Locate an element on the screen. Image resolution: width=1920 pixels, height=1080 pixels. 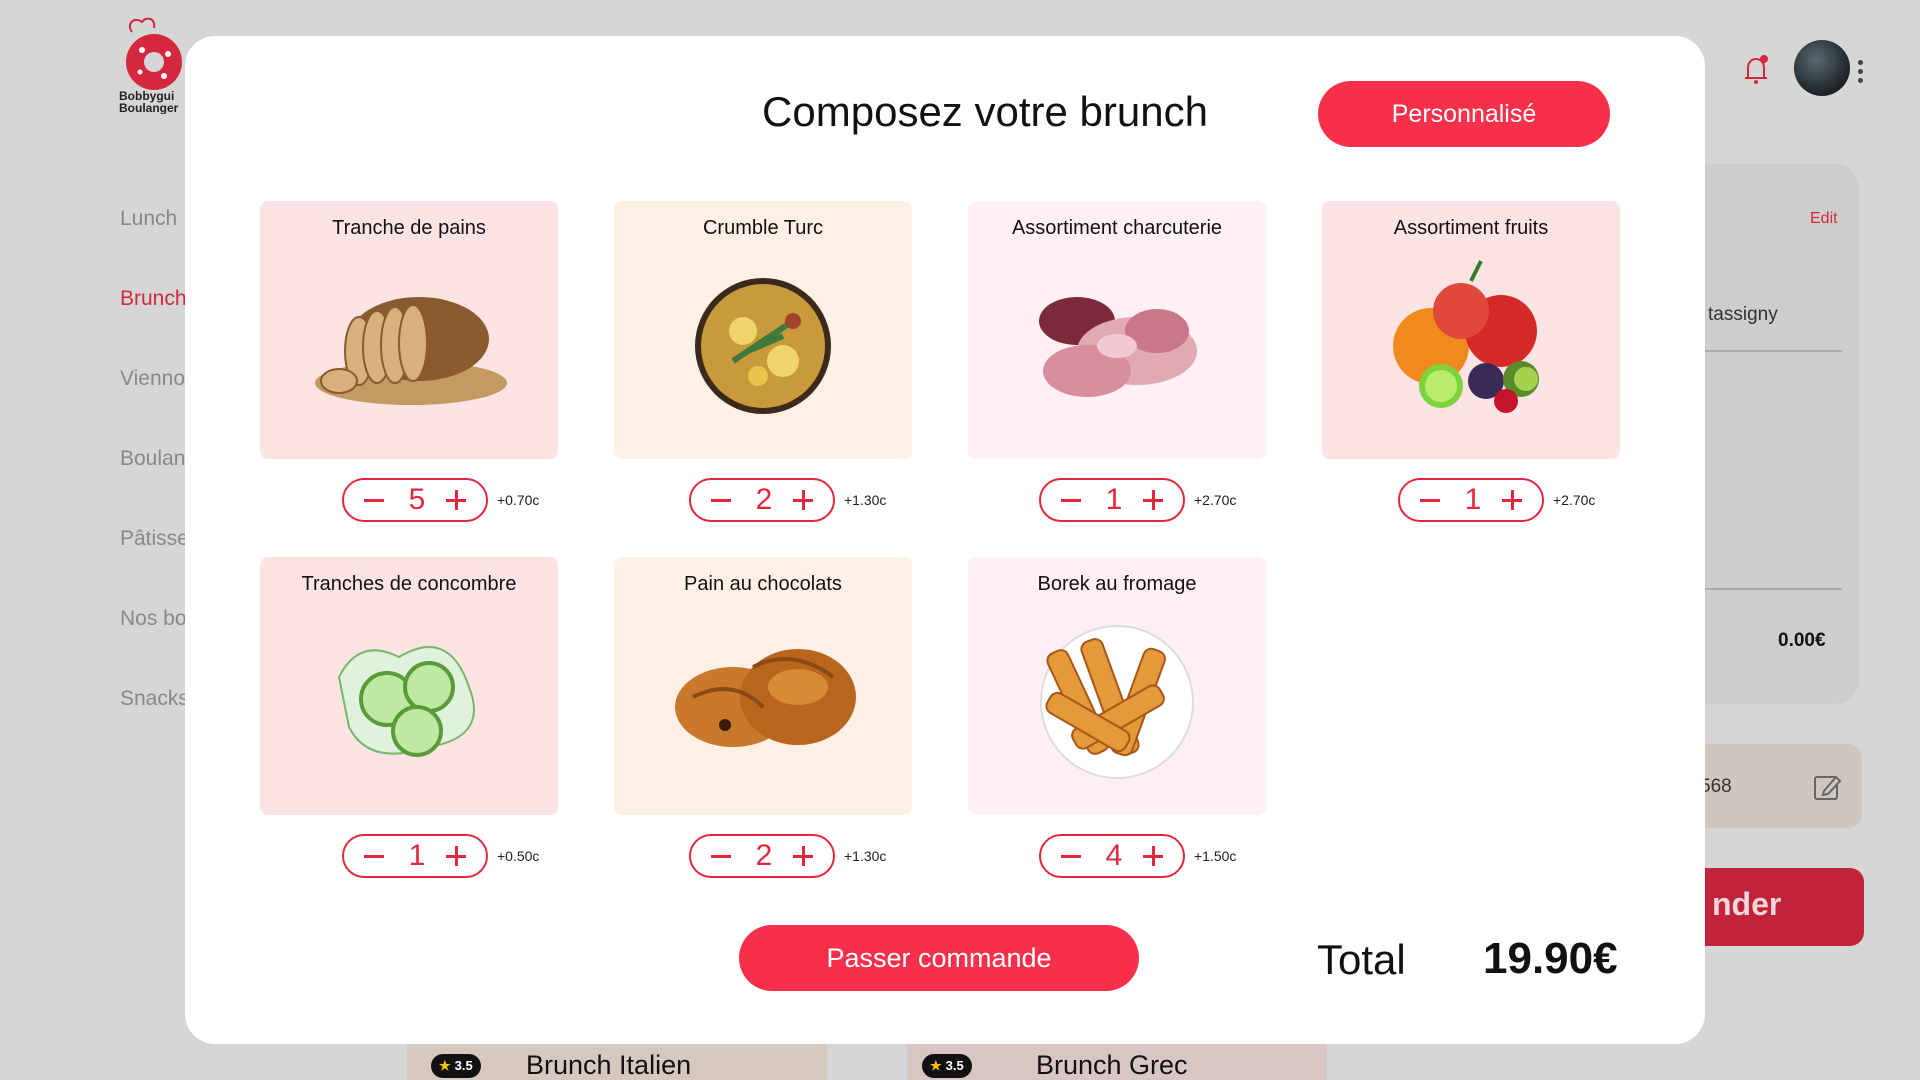
brunch-card-title: Brunch Italien is located at coordinates (609, 1065).